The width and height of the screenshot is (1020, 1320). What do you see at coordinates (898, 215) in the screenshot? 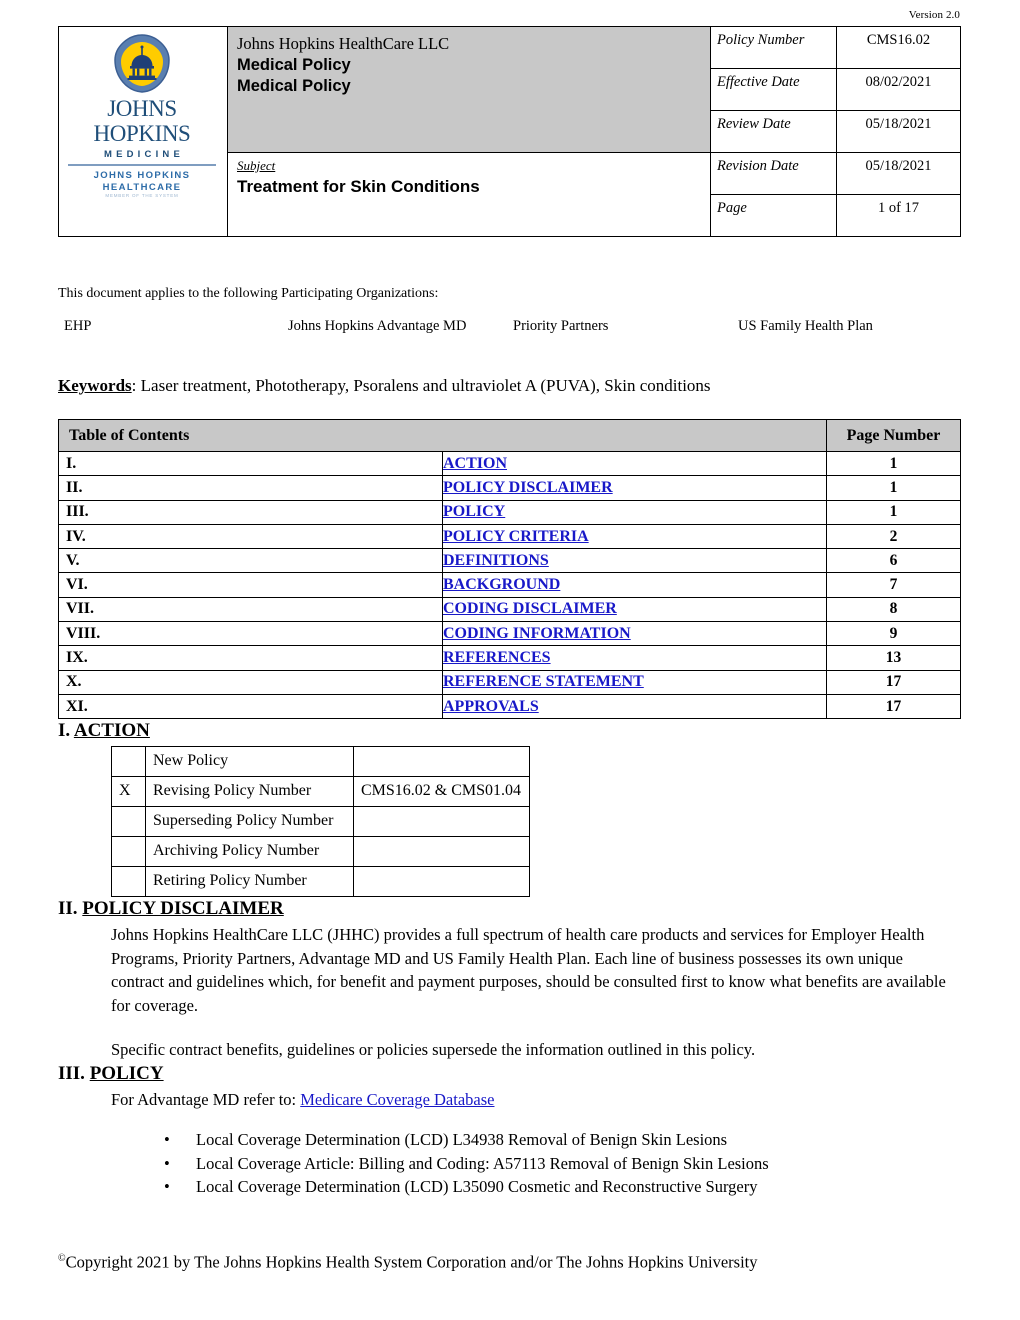
I see `meta-value-page: 1 of 17` at bounding box center [898, 215].